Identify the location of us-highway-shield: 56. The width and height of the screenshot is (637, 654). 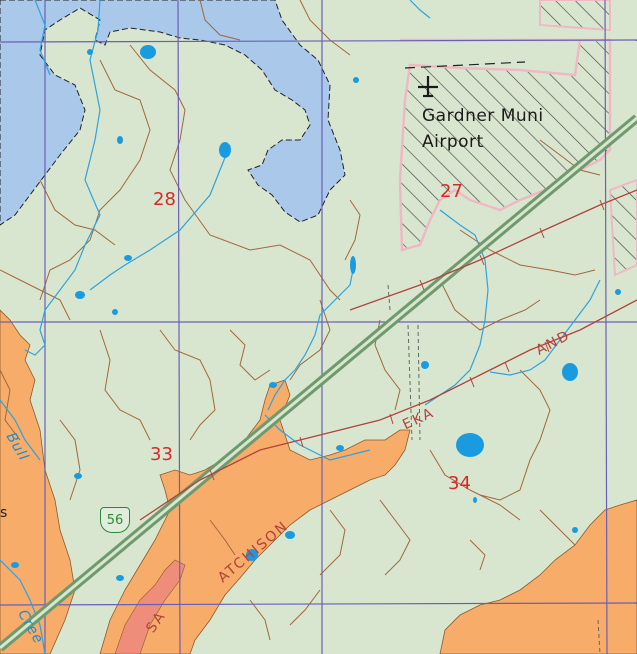
(115, 520).